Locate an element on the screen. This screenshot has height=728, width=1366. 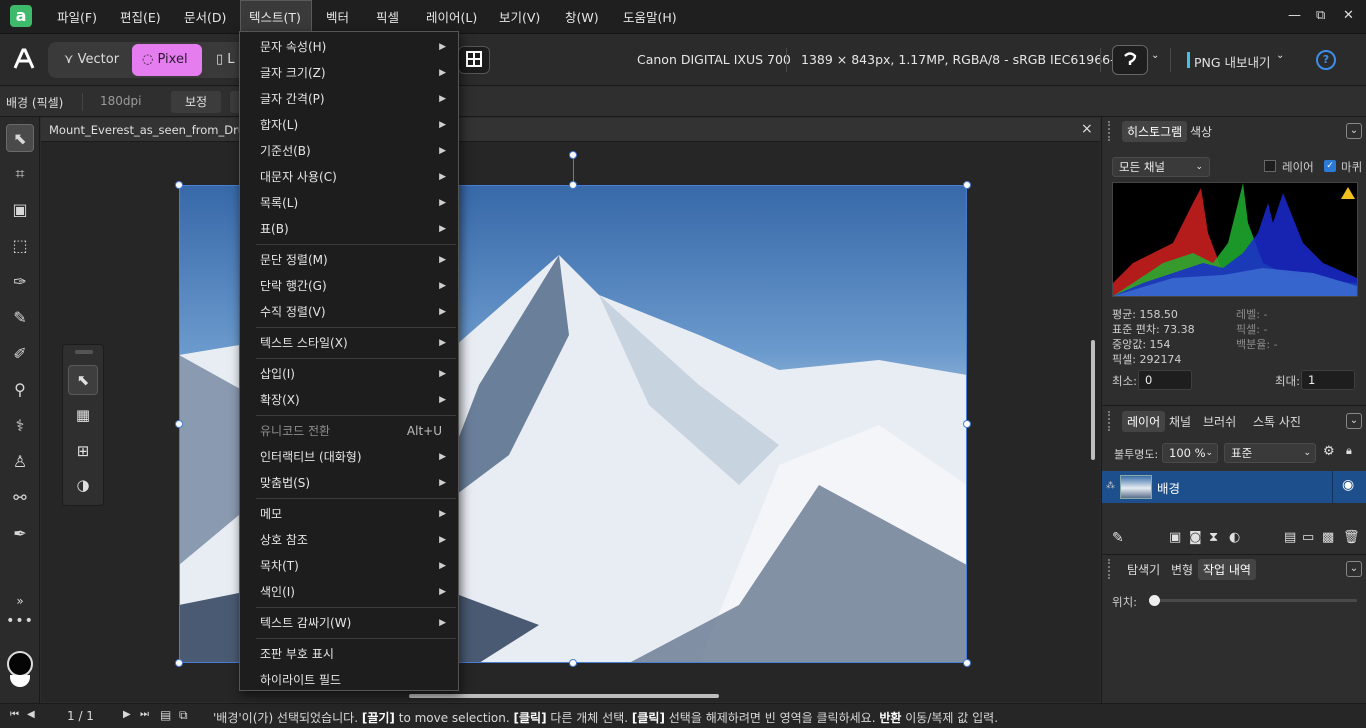
menu-option: 조판 부호 표시 is located at coordinates (349, 654).